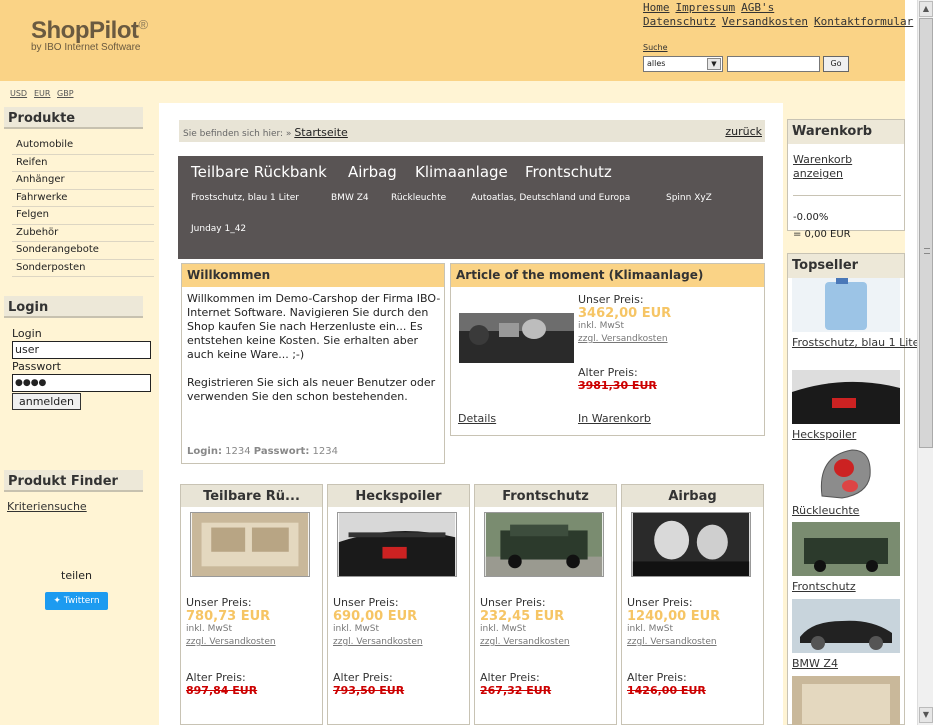 Image resolution: width=933 pixels, height=725 pixels. Describe the element at coordinates (568, 172) in the screenshot. I see `category-frontschutz: Frontschutz` at that location.